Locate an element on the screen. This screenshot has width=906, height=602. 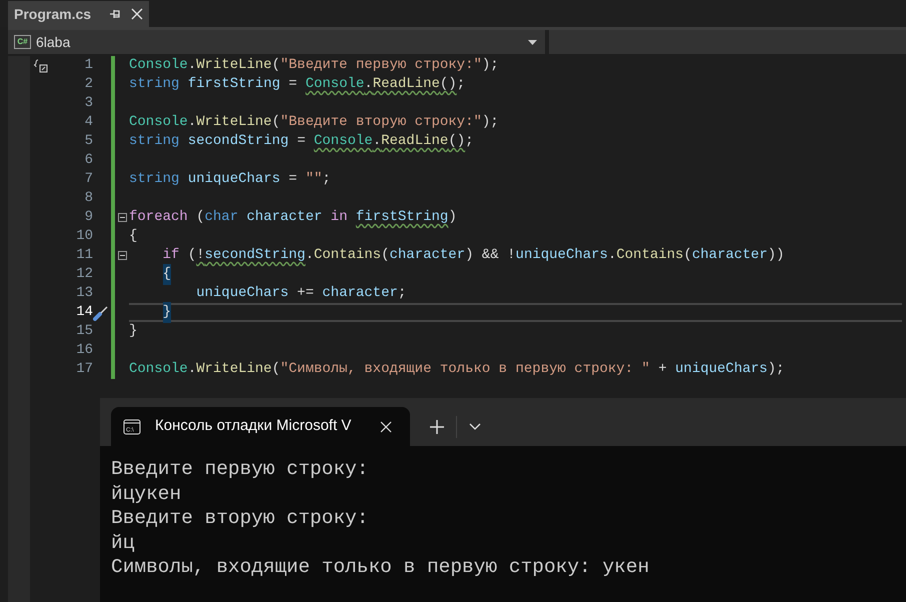
code-token: firstString is located at coordinates (234, 84).